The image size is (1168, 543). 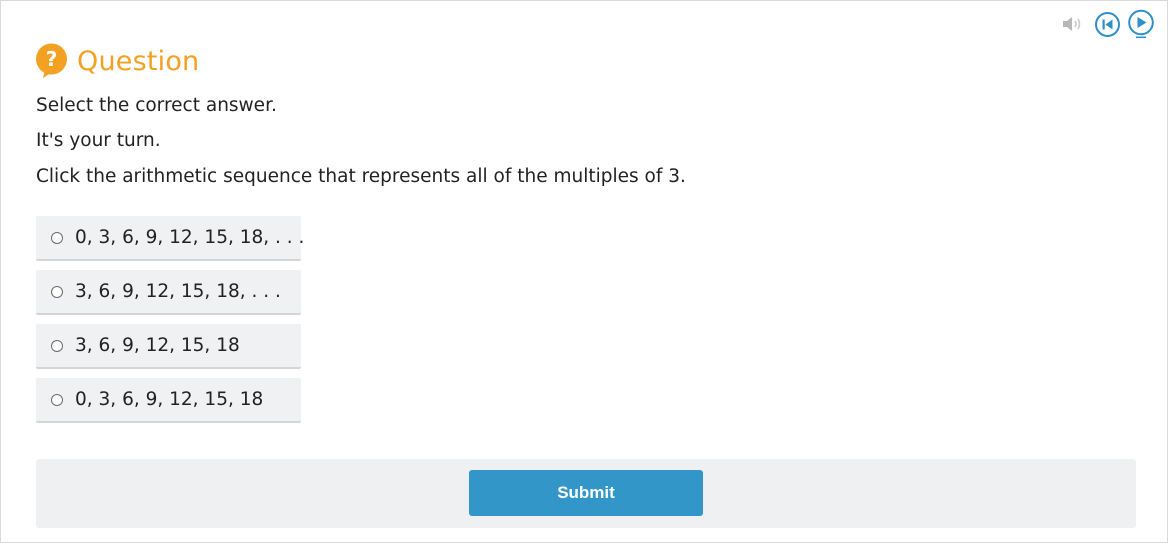 I want to click on answer-option-3: 3, 6, 9, 12, 15, 18, so click(x=168, y=346).